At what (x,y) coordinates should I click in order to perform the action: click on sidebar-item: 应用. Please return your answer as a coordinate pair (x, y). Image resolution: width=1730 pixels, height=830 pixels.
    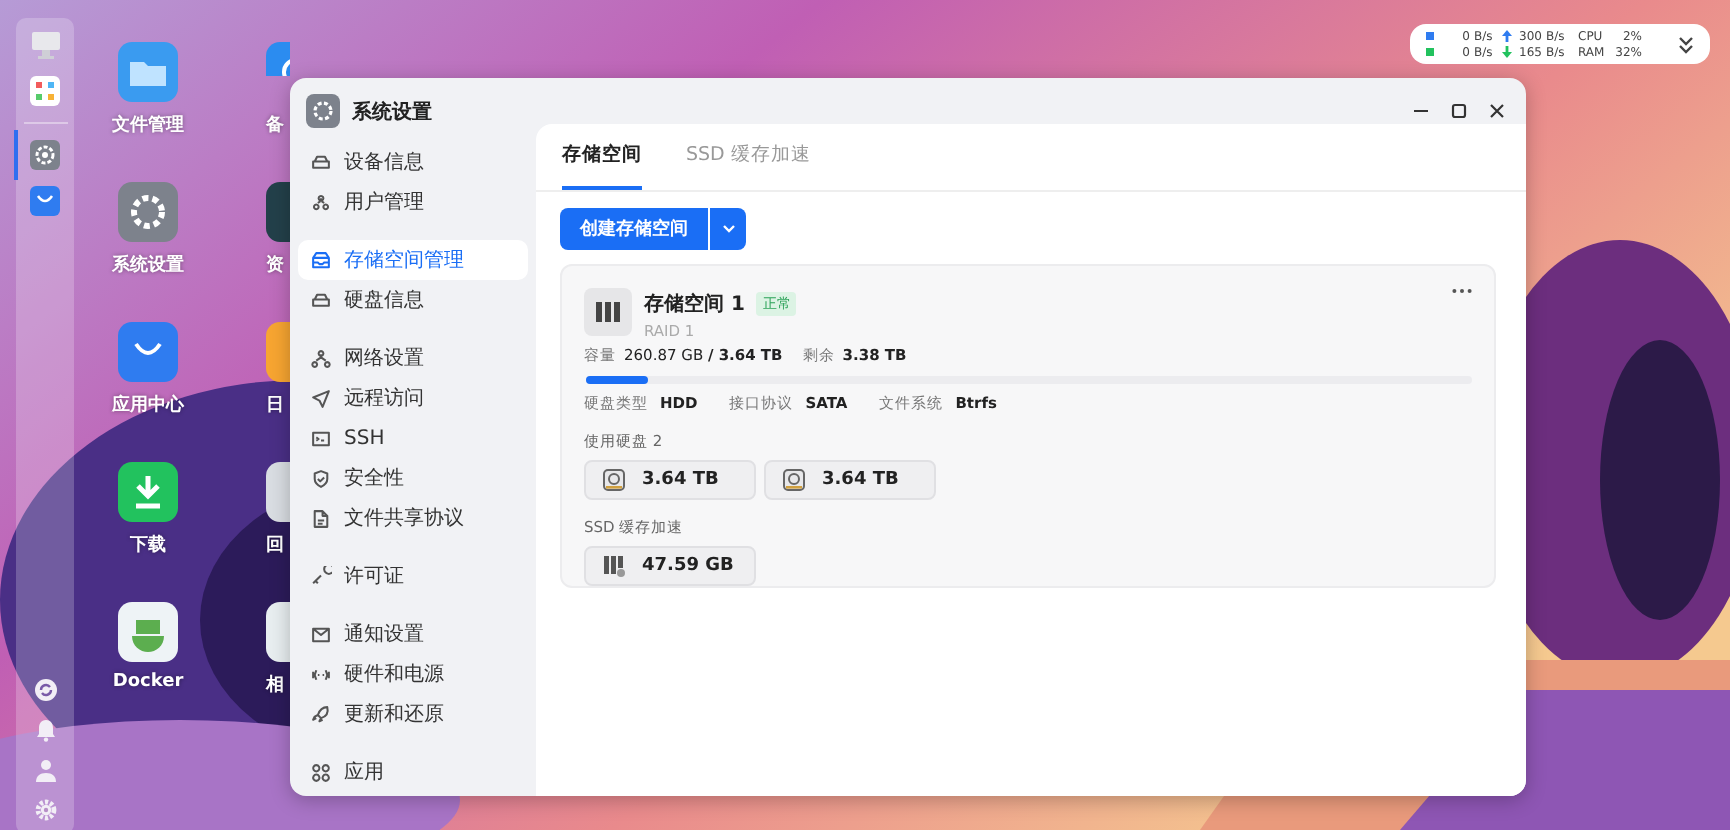
    Looking at the image, I should click on (413, 772).